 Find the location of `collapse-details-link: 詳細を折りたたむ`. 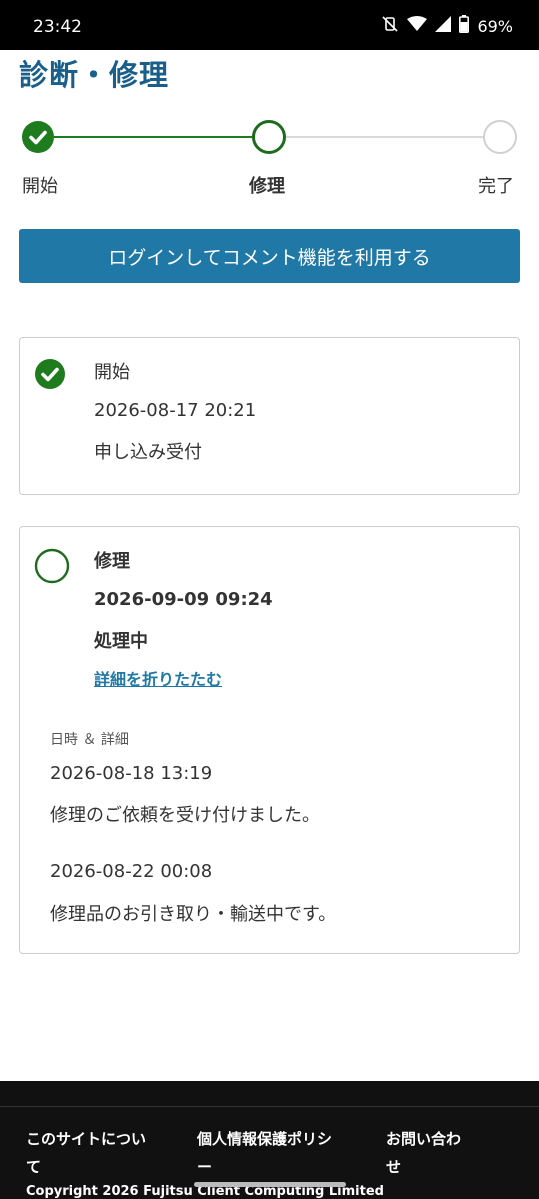

collapse-details-link: 詳細を折りたたむ is located at coordinates (158, 678).